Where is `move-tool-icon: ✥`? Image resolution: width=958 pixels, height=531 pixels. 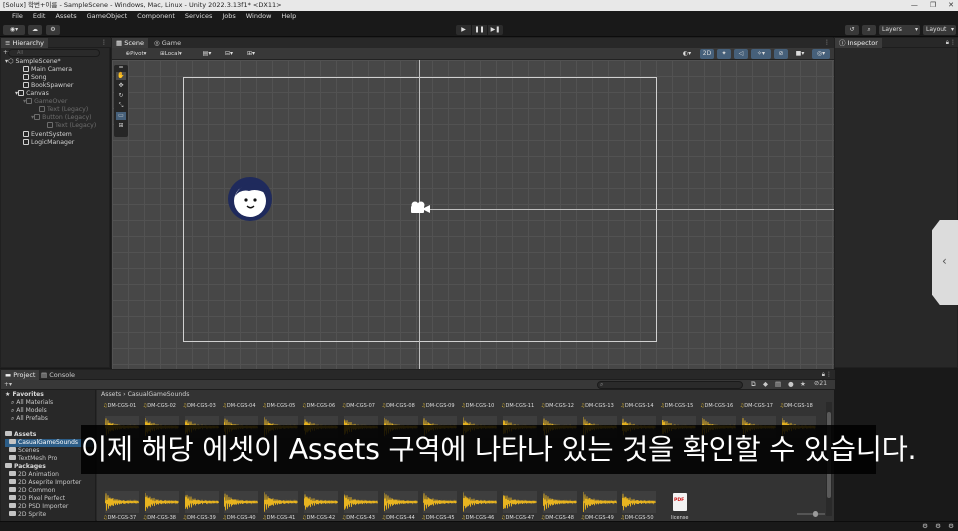 move-tool-icon: ✥ is located at coordinates (121, 86).